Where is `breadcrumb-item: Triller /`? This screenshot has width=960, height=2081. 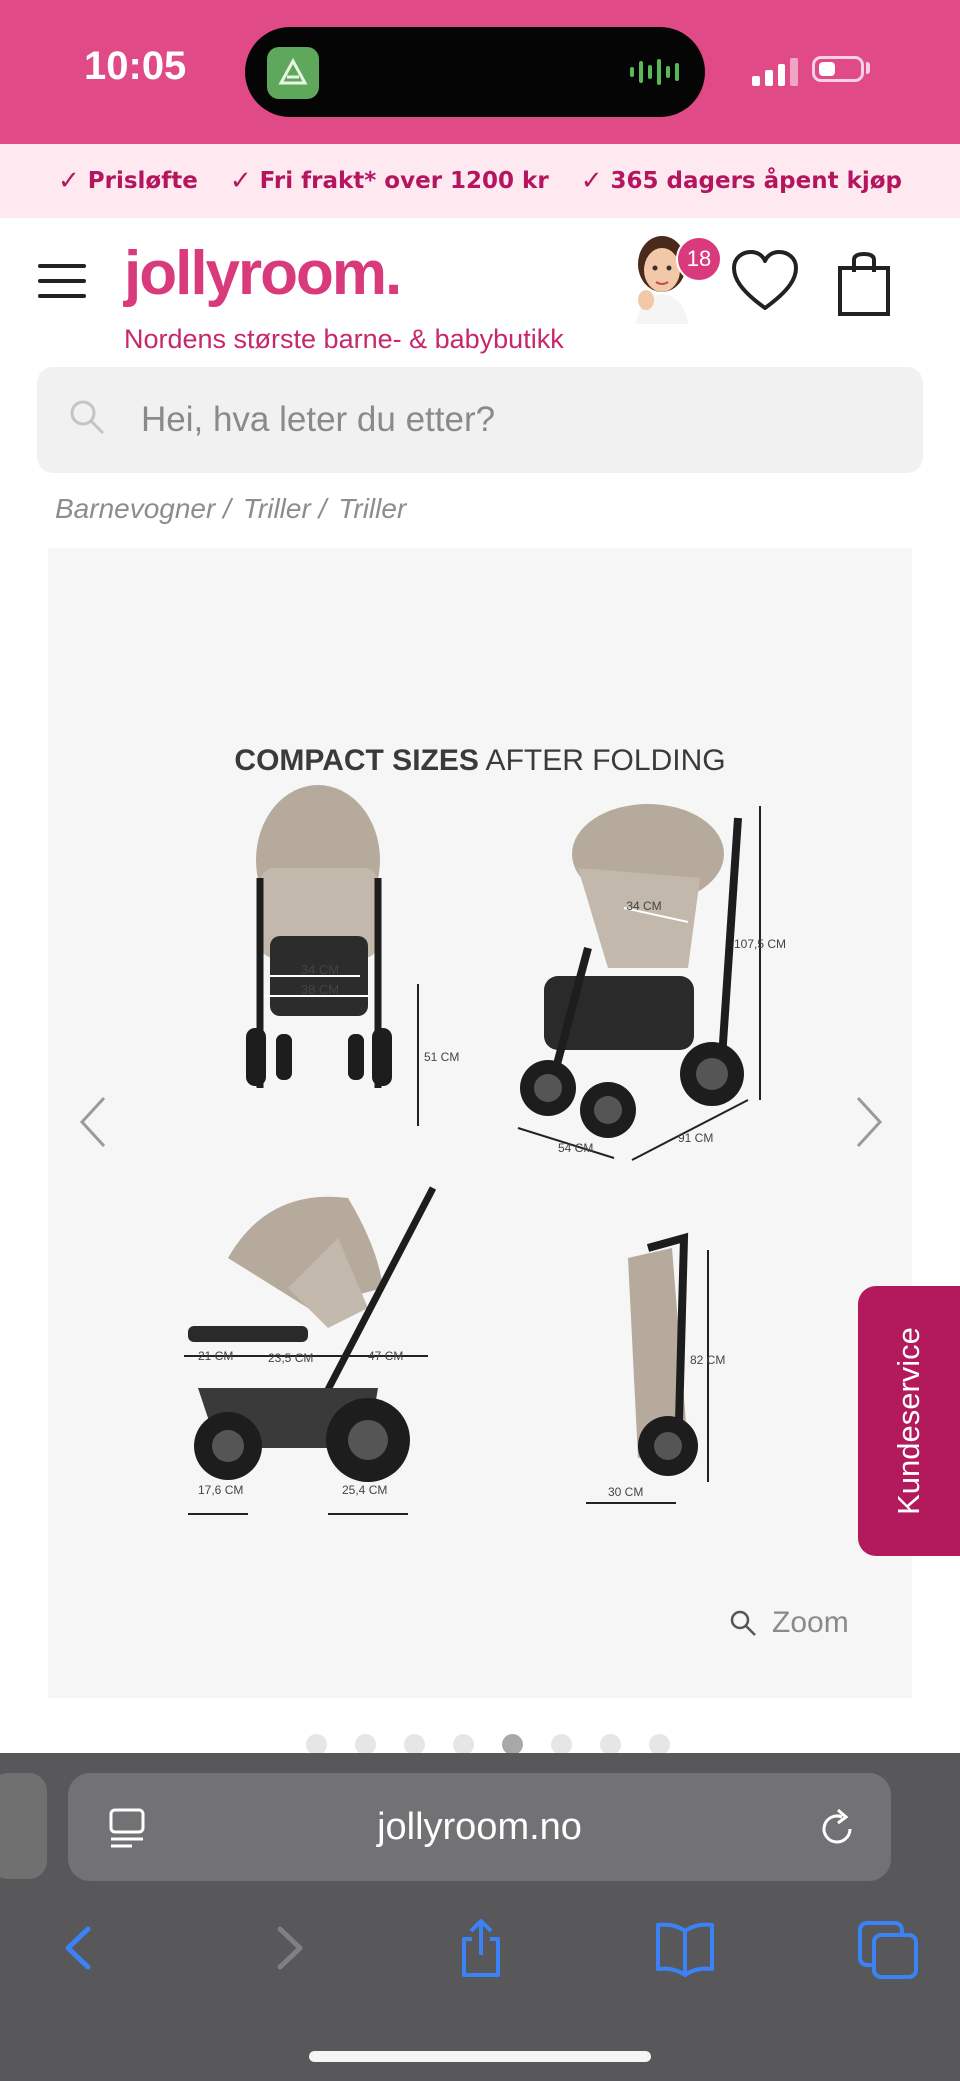 breadcrumb-item: Triller / is located at coordinates (284, 509).